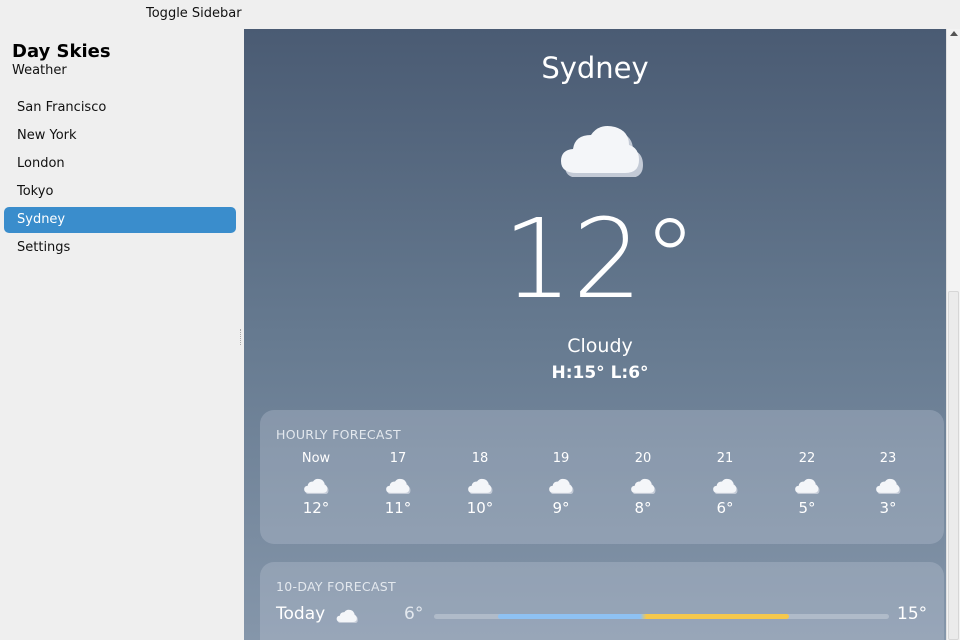 The width and height of the screenshot is (960, 640). I want to click on current-condition: Cloudy, so click(600, 346).